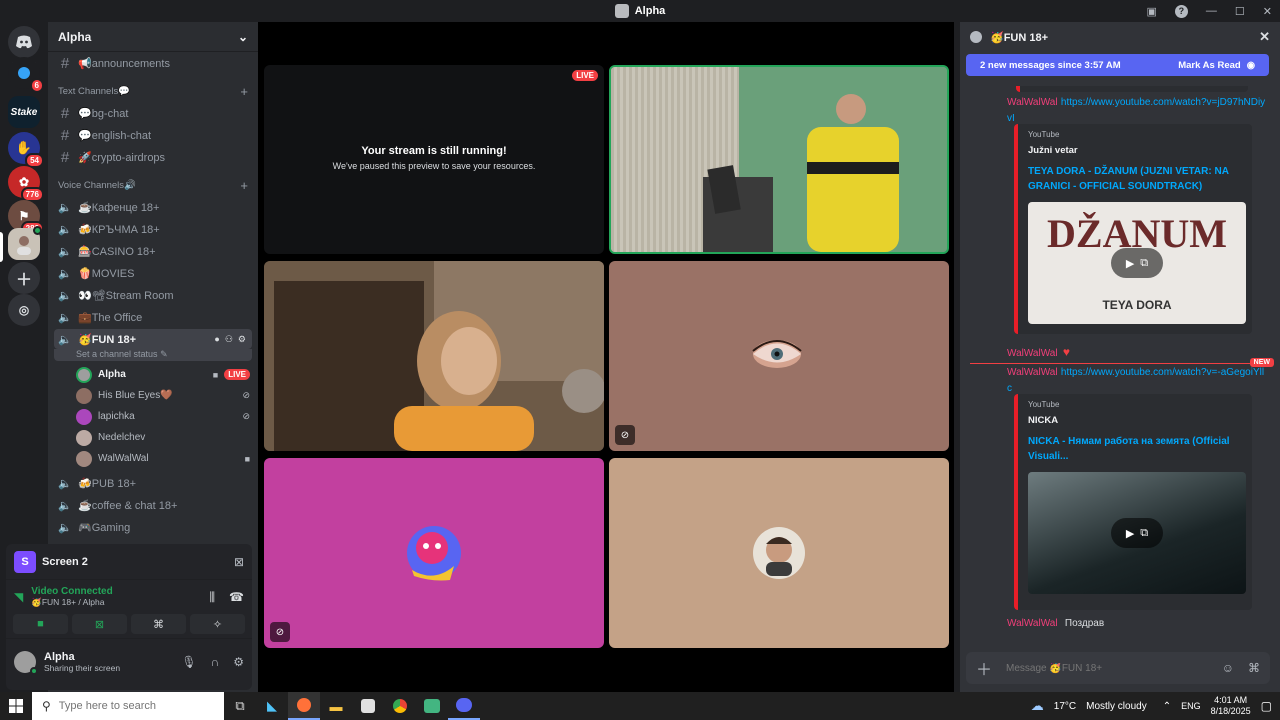 The width and height of the screenshot is (1280, 720). I want to click on firefox-icon, so click(304, 706).